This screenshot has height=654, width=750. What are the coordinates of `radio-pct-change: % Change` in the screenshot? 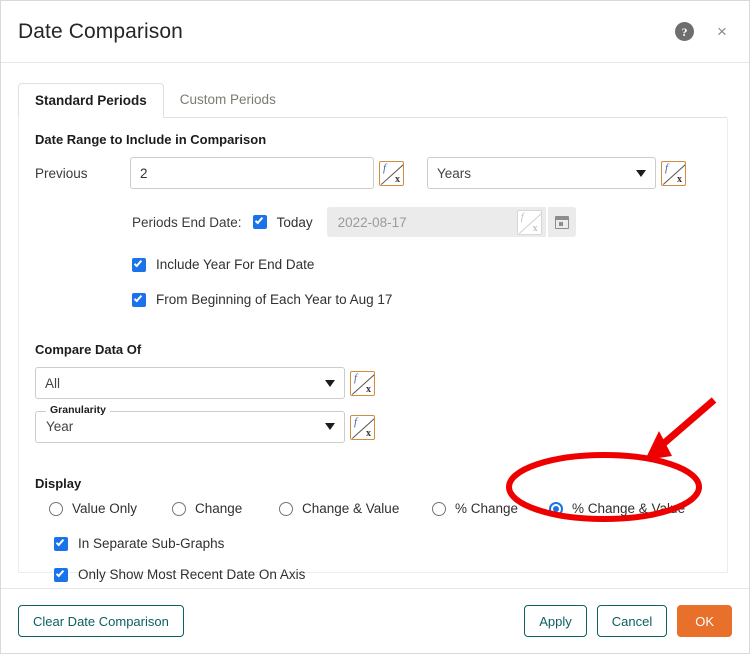 It's located at (490, 508).